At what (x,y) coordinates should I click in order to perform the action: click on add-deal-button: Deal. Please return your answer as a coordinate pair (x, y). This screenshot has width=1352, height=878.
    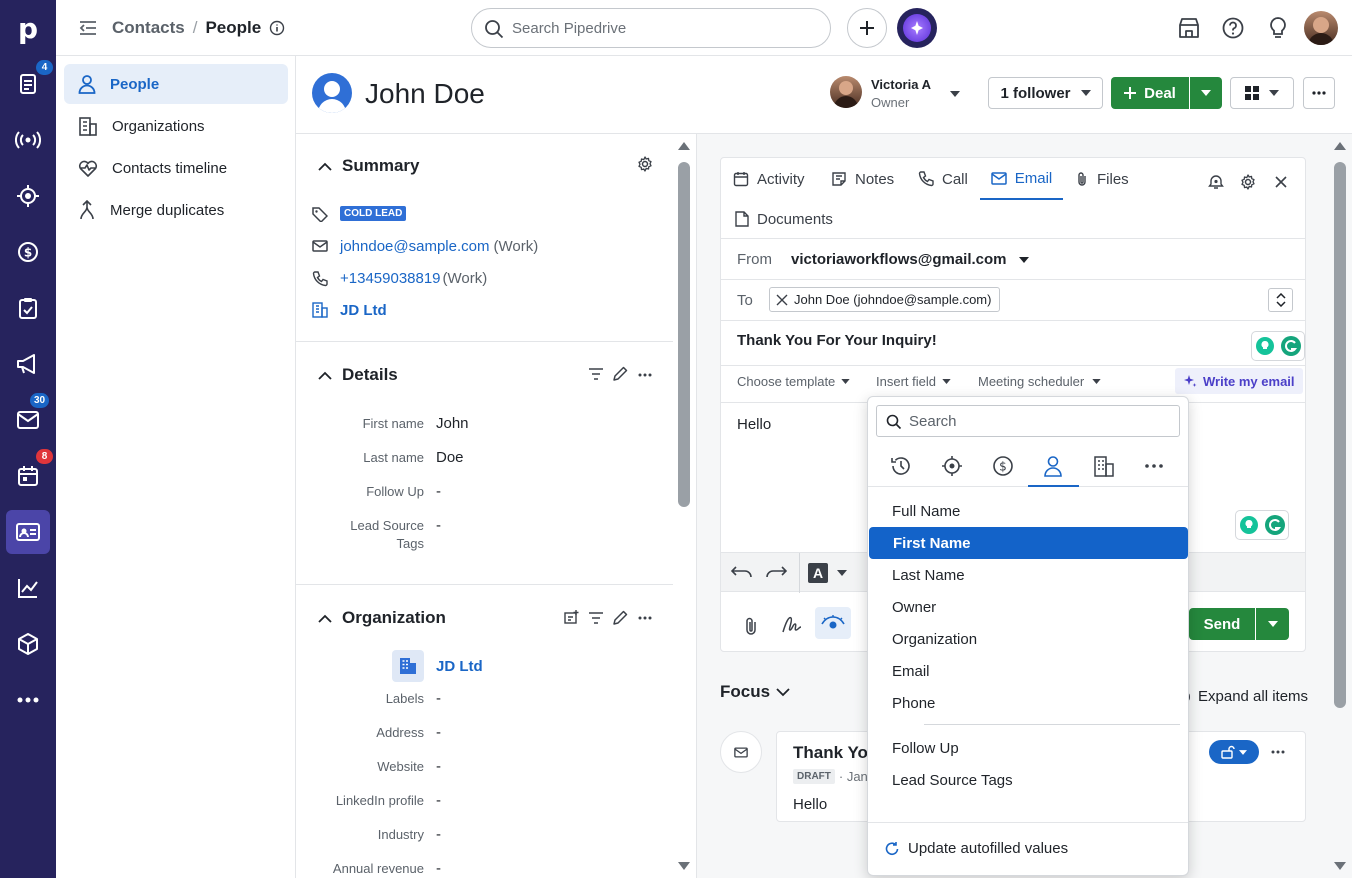
    Looking at the image, I should click on (1150, 93).